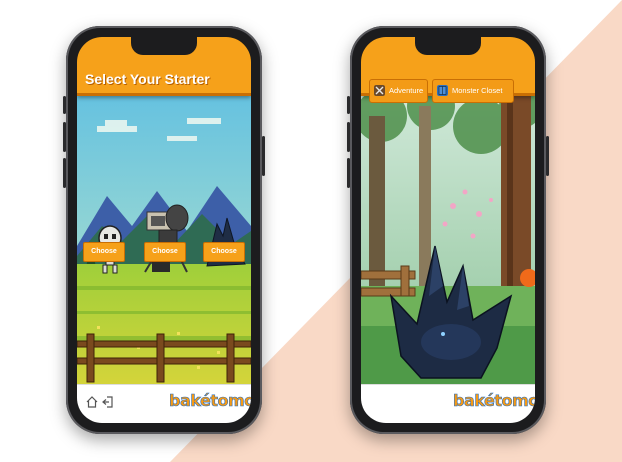 The width and height of the screenshot is (622, 462). Describe the element at coordinates (108, 402) in the screenshot. I see `logout-icon` at that location.